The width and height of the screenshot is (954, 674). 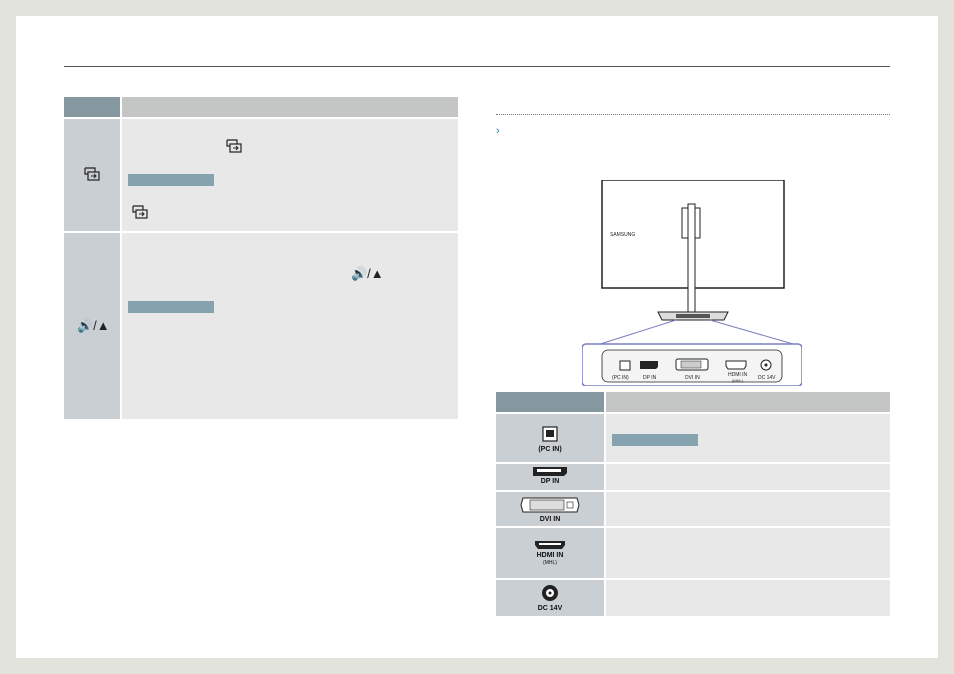 What do you see at coordinates (550, 555) in the screenshot?
I see `port-label: HDMI IN` at bounding box center [550, 555].